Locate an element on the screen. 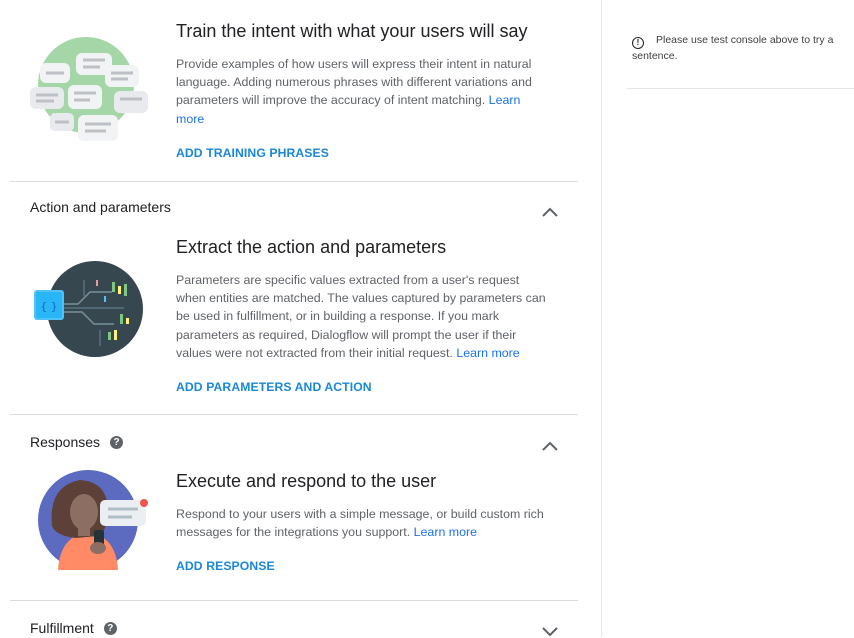 The image size is (854, 638). side-divider is located at coordinates (740, 88).